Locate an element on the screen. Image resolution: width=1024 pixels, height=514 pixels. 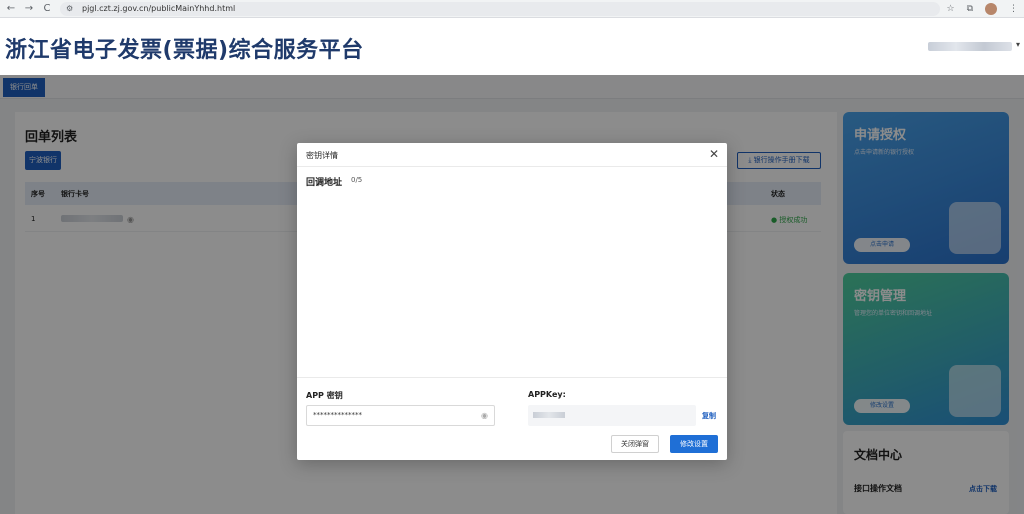
browser-menu-icon: ⋮ is located at coordinates (1013, 9).